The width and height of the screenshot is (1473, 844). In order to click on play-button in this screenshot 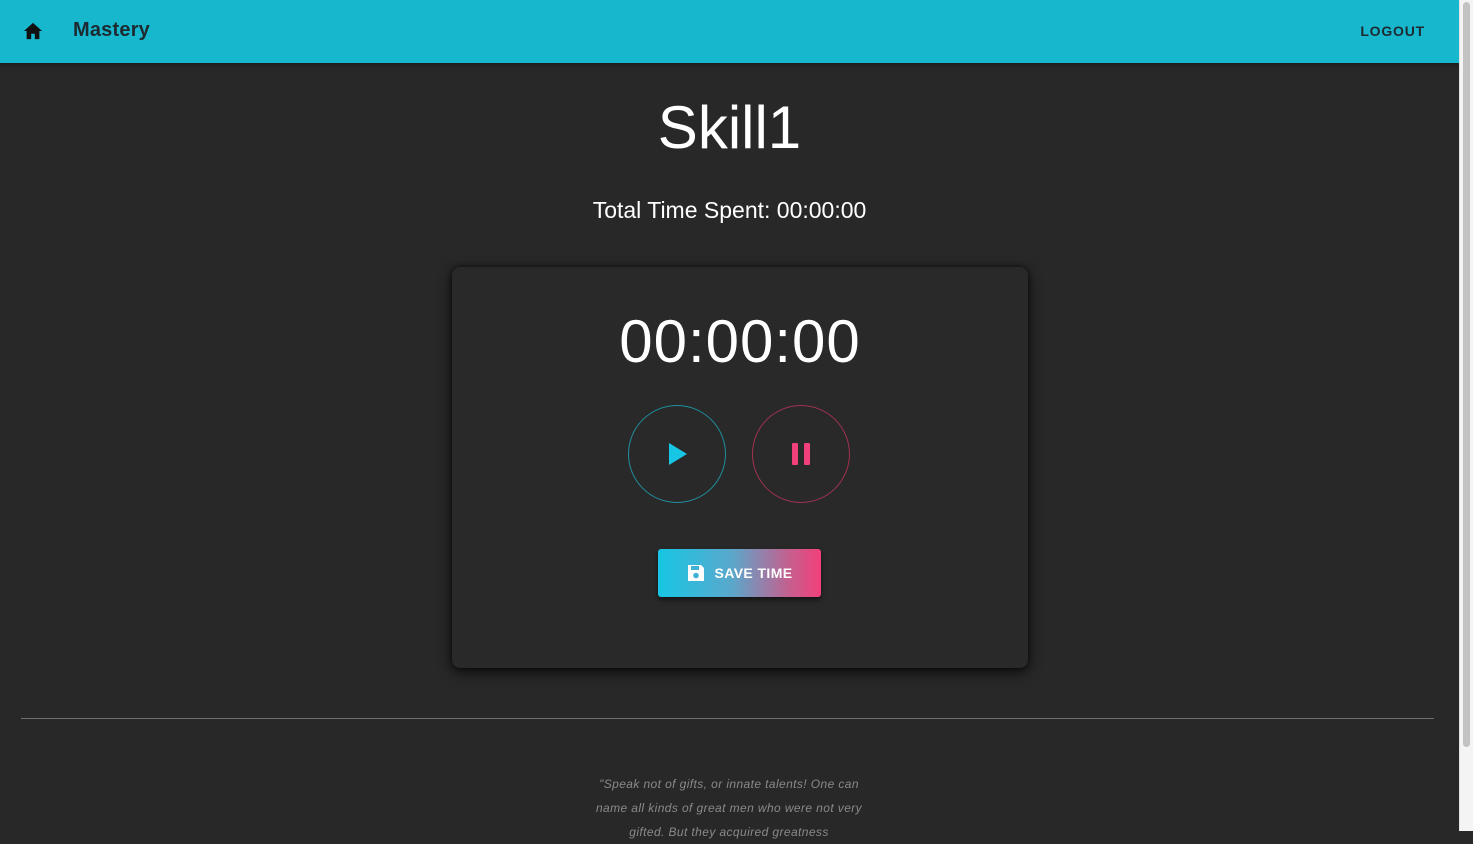, I will do `click(677, 454)`.